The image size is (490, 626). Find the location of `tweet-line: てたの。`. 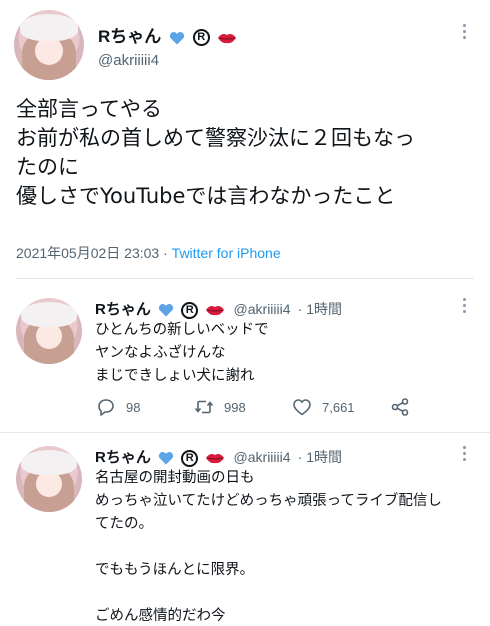

tweet-line: てたの。 is located at coordinates (124, 524).